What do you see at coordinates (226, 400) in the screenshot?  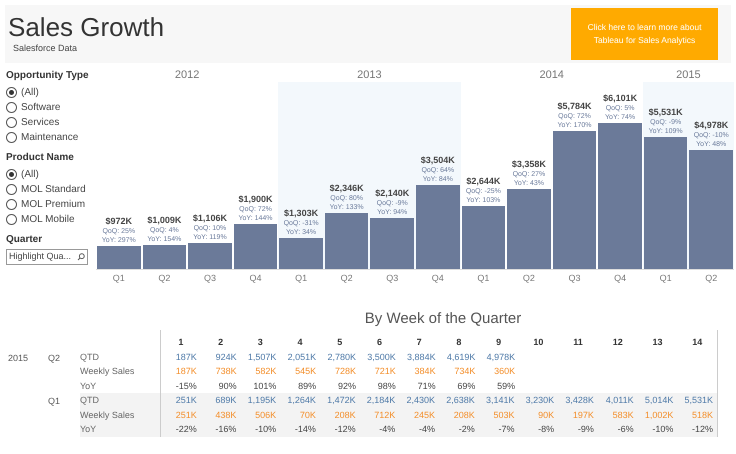 I see `table-cell-text: 689K` at bounding box center [226, 400].